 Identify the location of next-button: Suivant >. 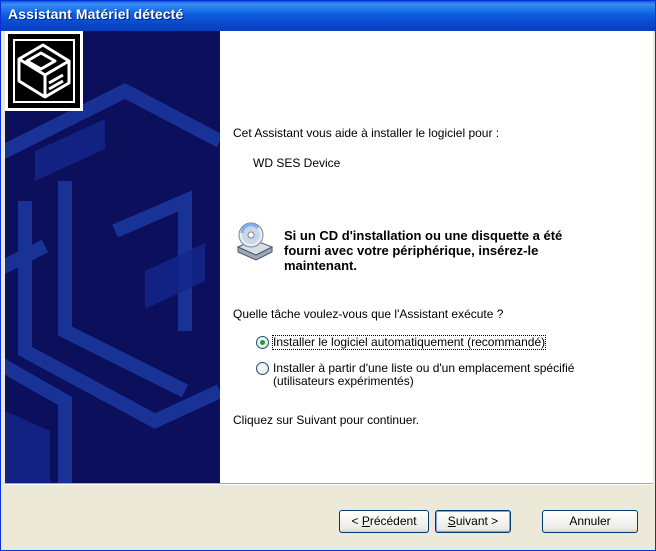
(473, 521).